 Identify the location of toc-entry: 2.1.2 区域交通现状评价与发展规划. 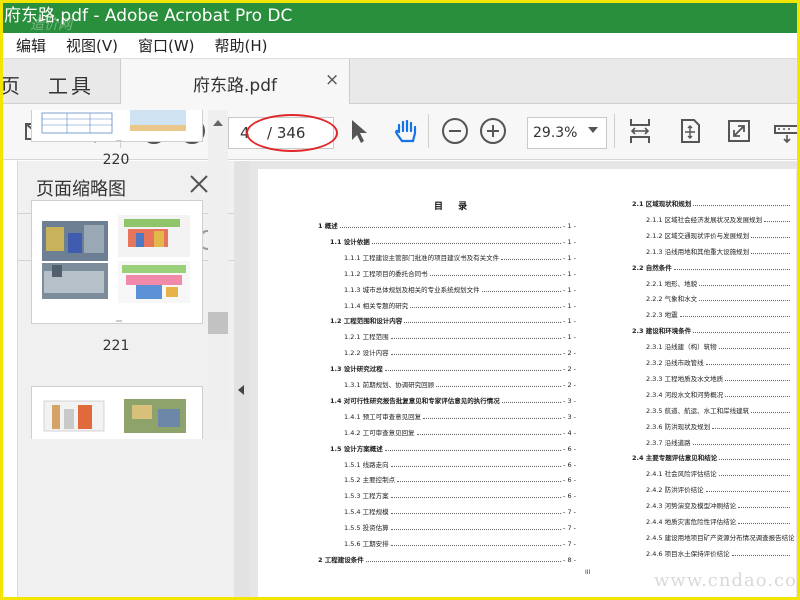
(719, 235).